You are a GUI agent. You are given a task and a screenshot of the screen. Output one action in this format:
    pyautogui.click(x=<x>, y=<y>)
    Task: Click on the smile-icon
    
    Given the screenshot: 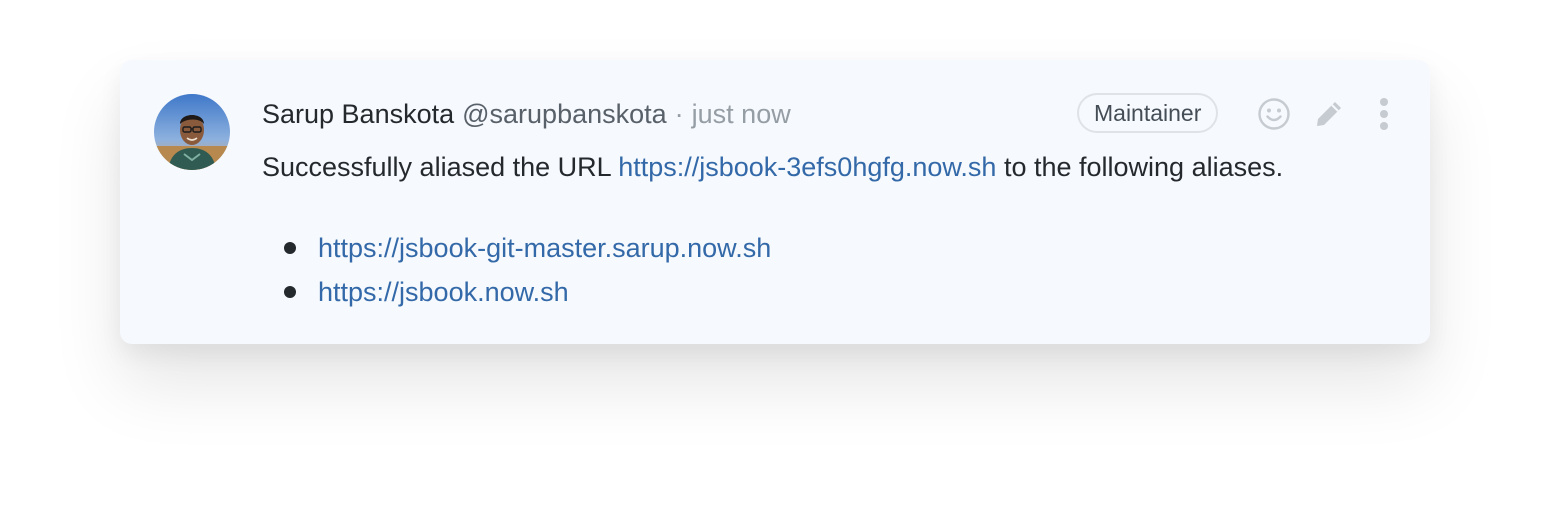 What is the action you would take?
    pyautogui.click(x=1274, y=114)
    